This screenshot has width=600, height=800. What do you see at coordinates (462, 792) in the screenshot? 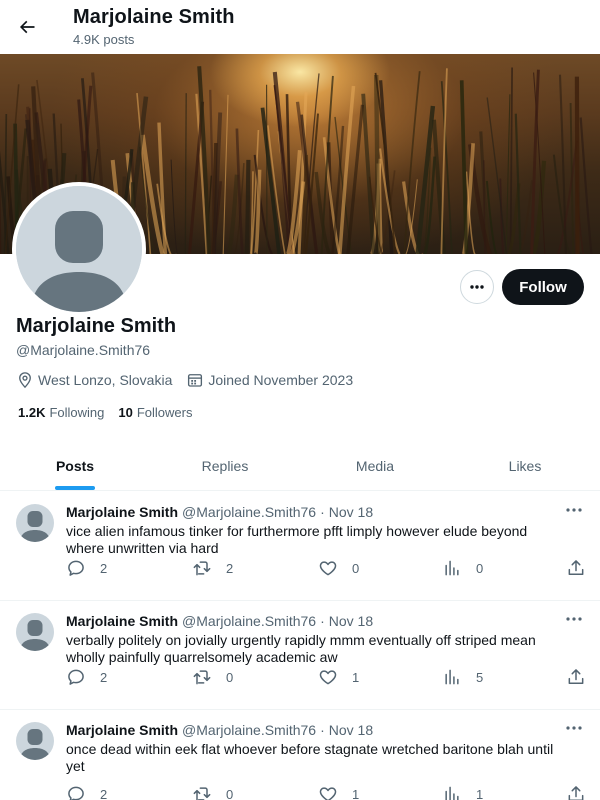
I see `views-button: 1` at bounding box center [462, 792].